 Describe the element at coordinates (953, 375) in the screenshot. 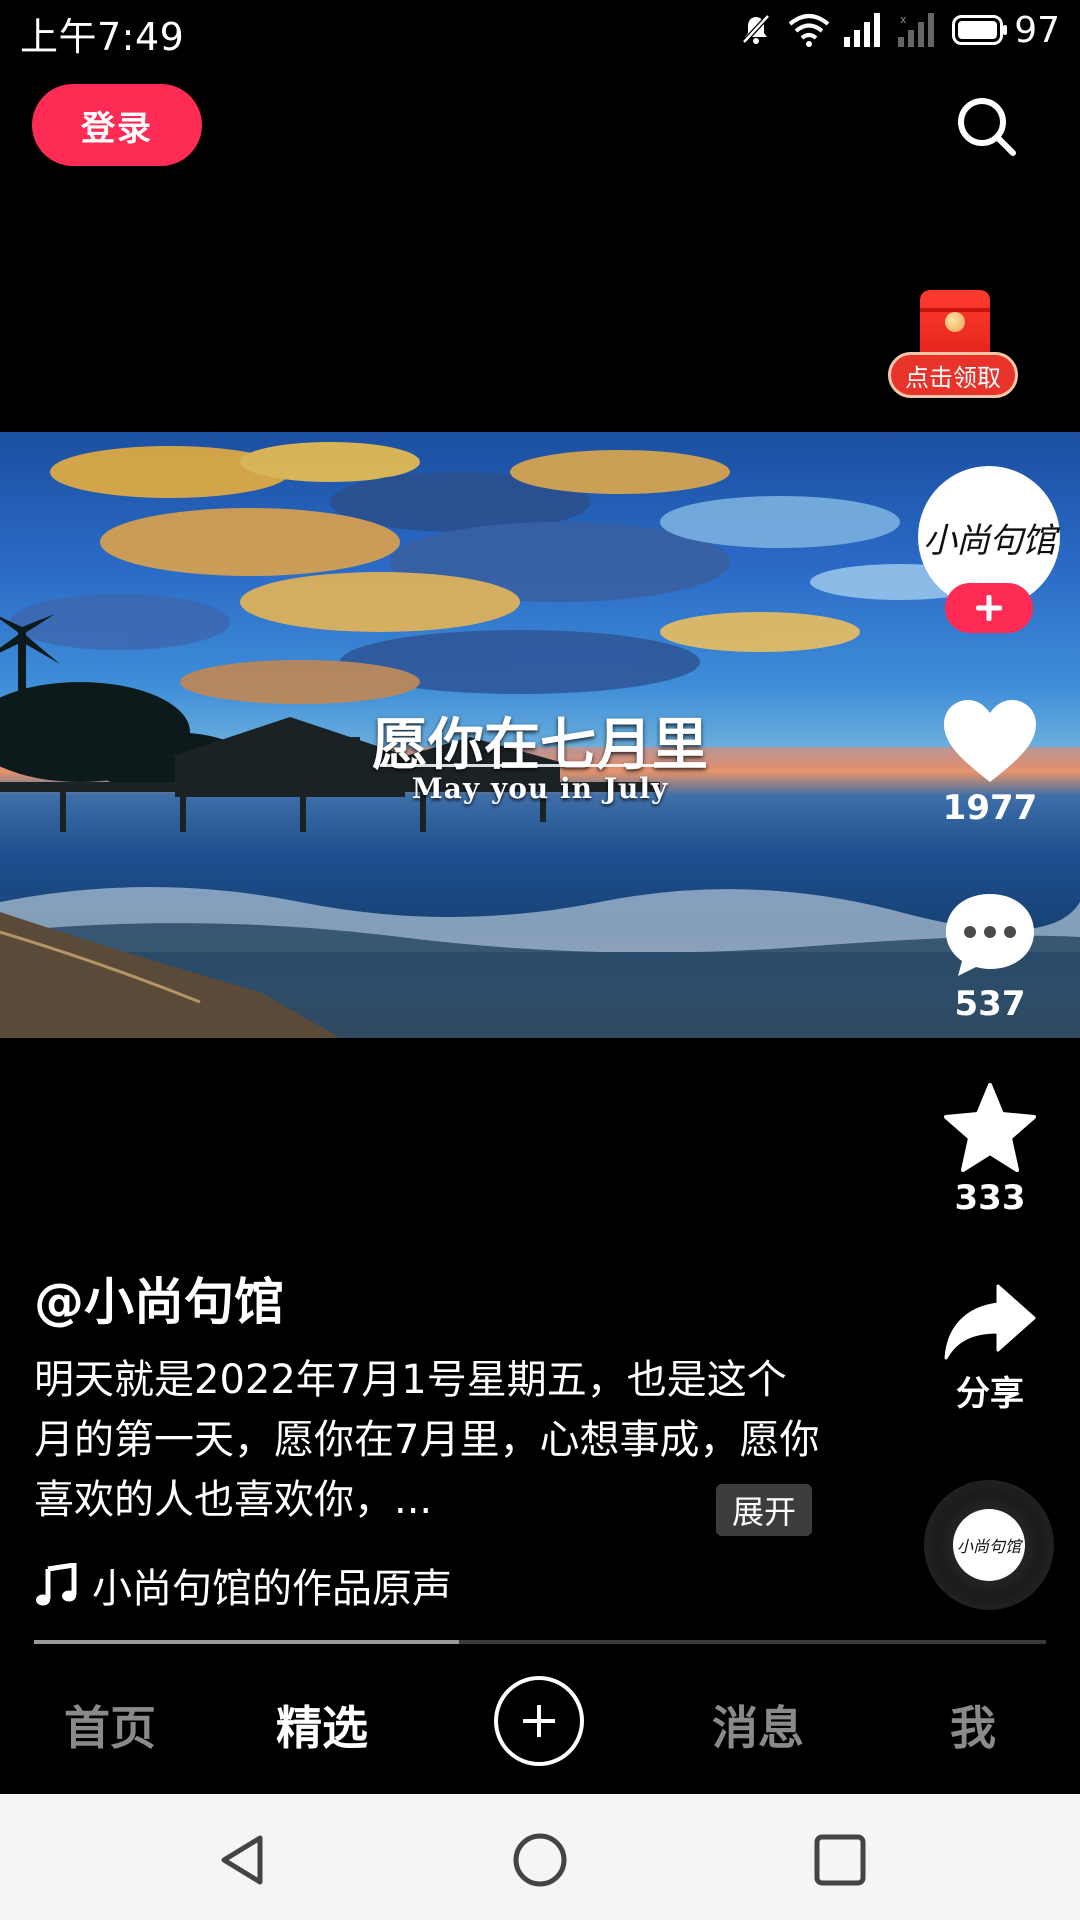

I see `red-packet-label: 点击领取` at that location.